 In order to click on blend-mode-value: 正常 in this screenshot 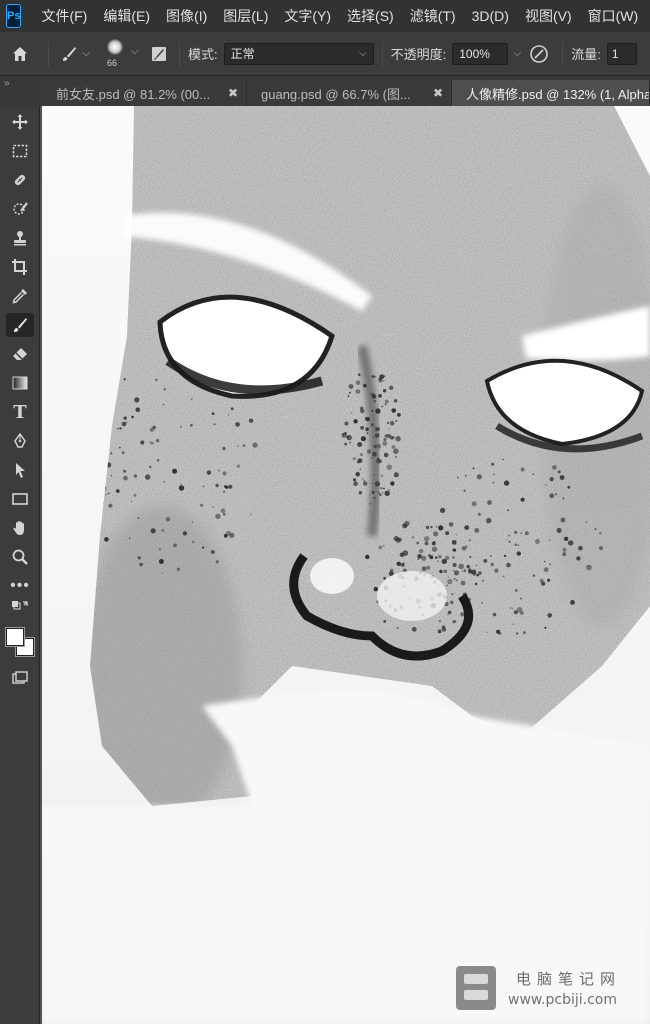, I will do `click(242, 54)`.